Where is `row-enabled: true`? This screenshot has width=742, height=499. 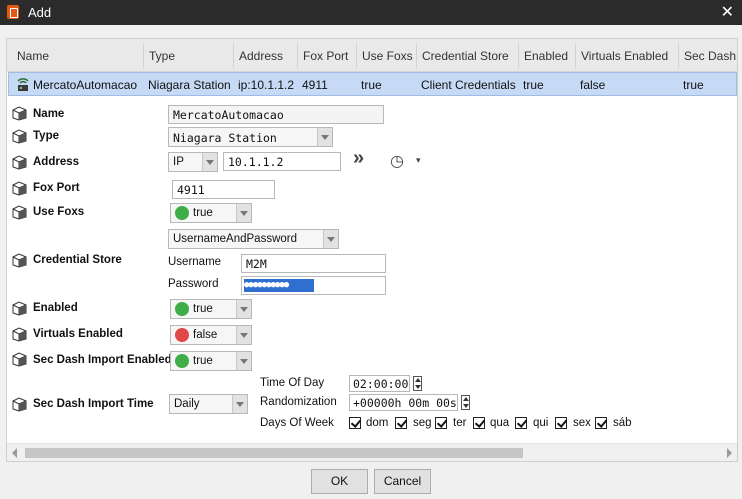
row-enabled: true is located at coordinates (533, 85).